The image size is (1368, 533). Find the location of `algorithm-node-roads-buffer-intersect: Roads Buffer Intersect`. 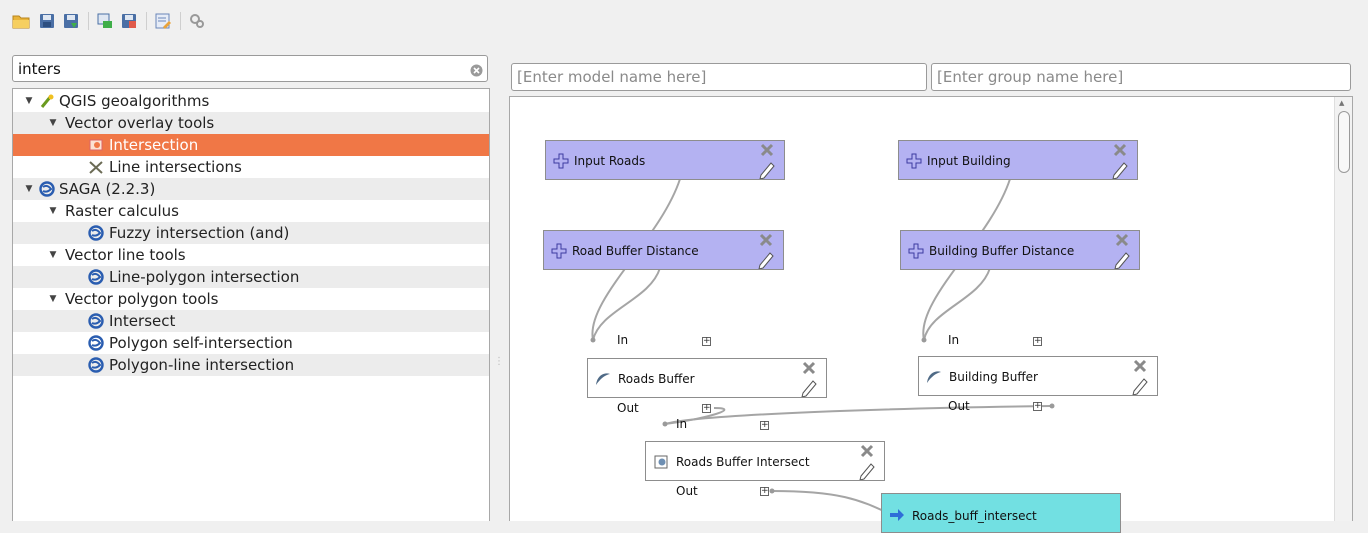

algorithm-node-roads-buffer-intersect: Roads Buffer Intersect is located at coordinates (765, 461).